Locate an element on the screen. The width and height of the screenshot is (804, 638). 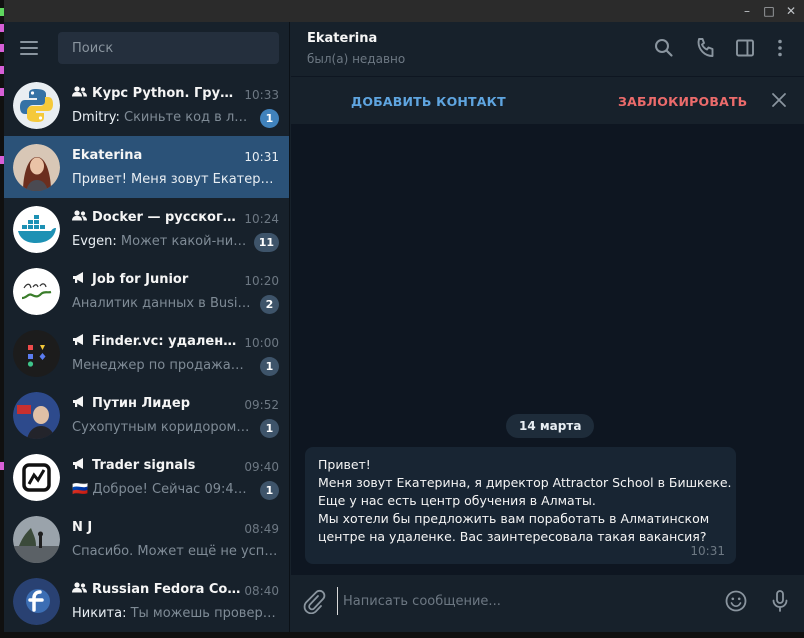
search-input is located at coordinates (168, 48).